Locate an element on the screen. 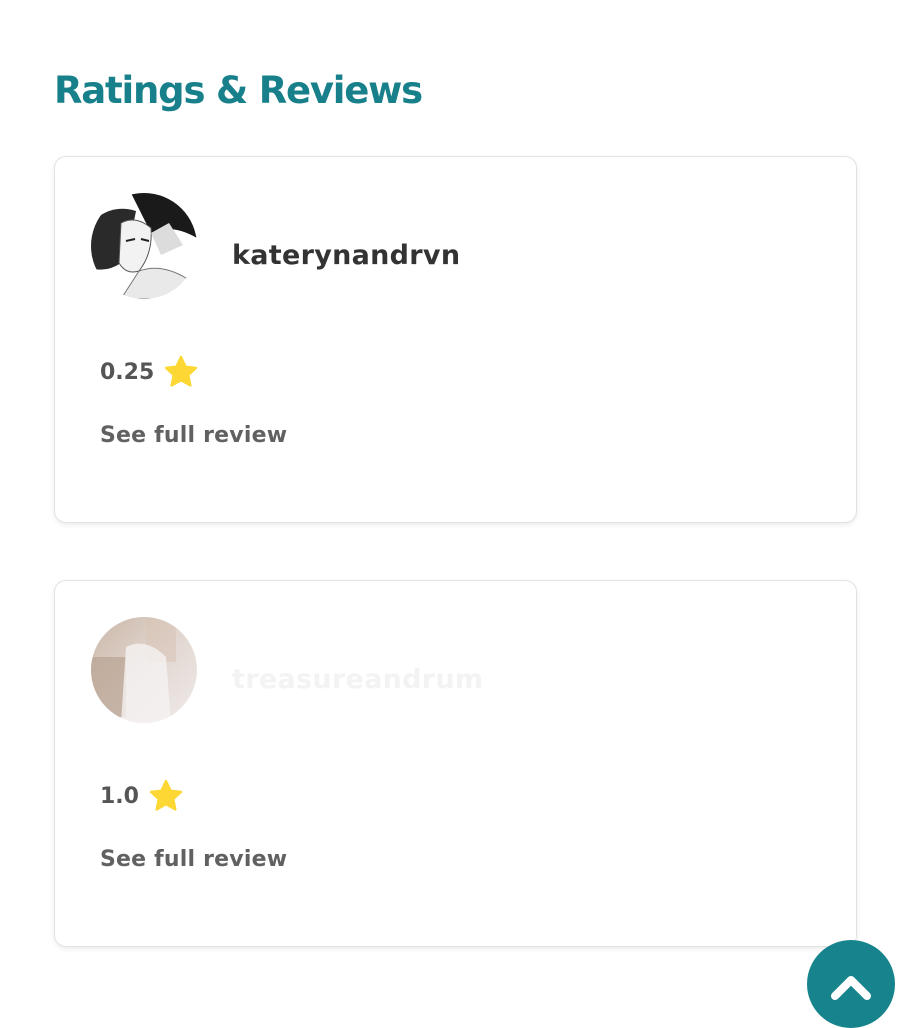 The height and width of the screenshot is (1028, 913). scroll-to-top-button is located at coordinates (851, 984).